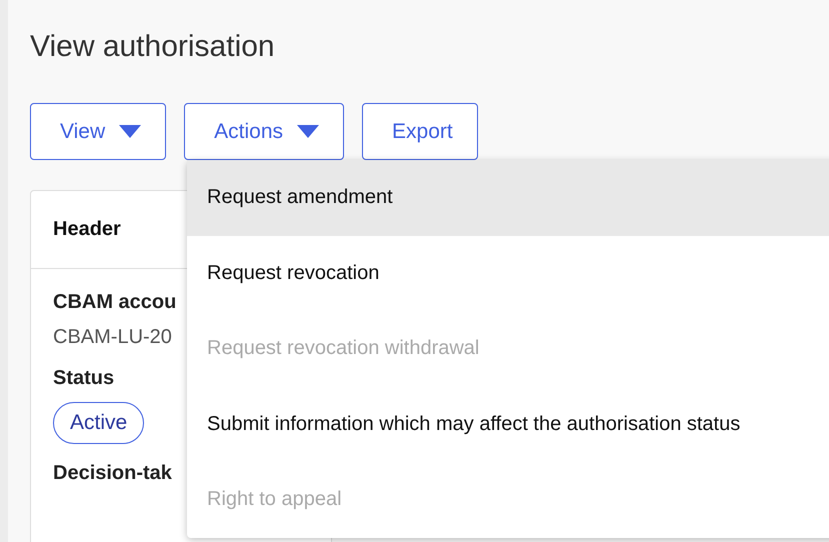  Describe the element at coordinates (112, 337) in the screenshot. I see `field-value: CBAM-LU-20` at that location.